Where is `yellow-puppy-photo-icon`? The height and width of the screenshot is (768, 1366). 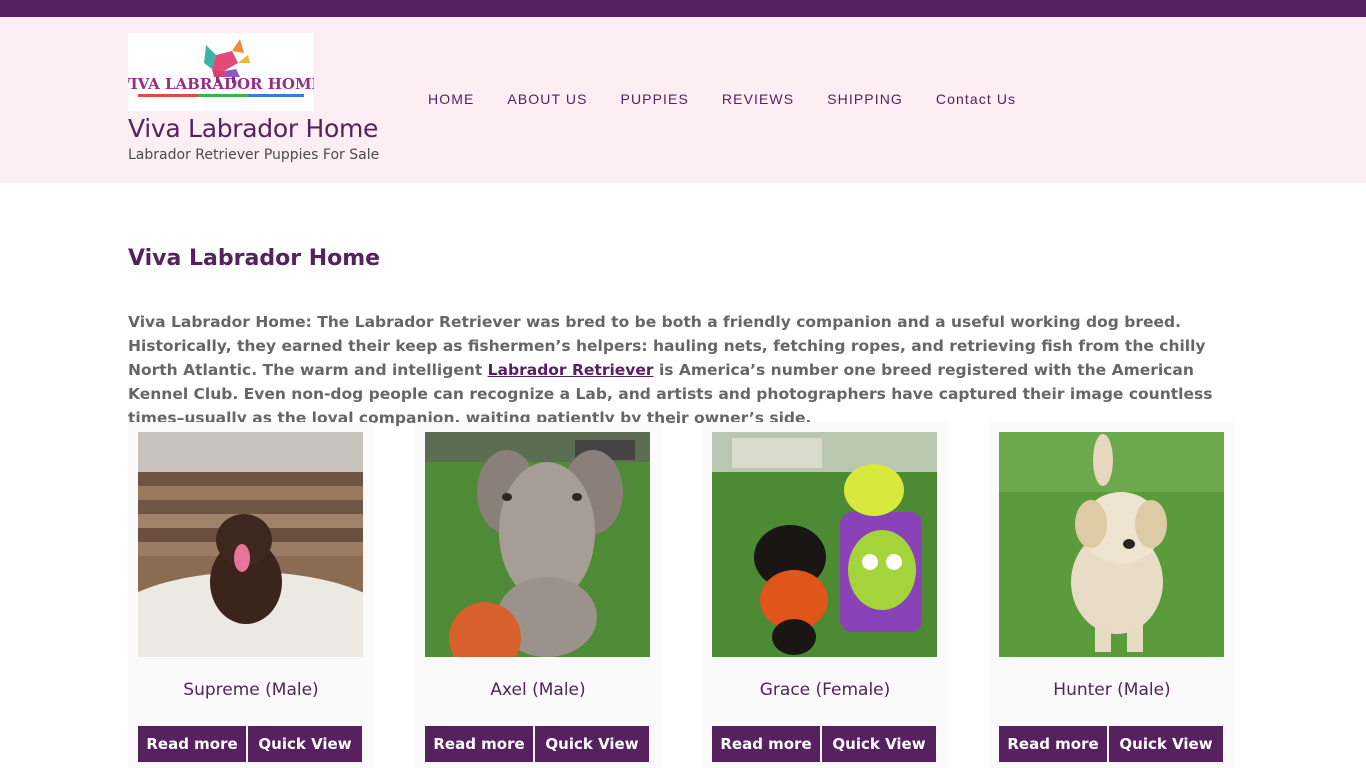 yellow-puppy-photo-icon is located at coordinates (1111, 544).